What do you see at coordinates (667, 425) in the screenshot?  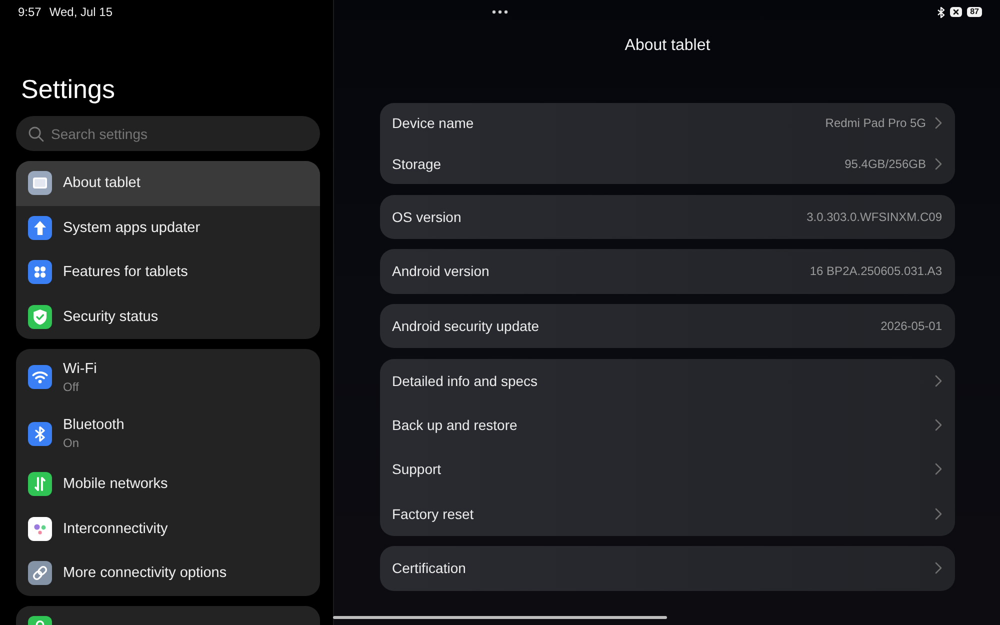 I see `info-row: Back up and restore` at bounding box center [667, 425].